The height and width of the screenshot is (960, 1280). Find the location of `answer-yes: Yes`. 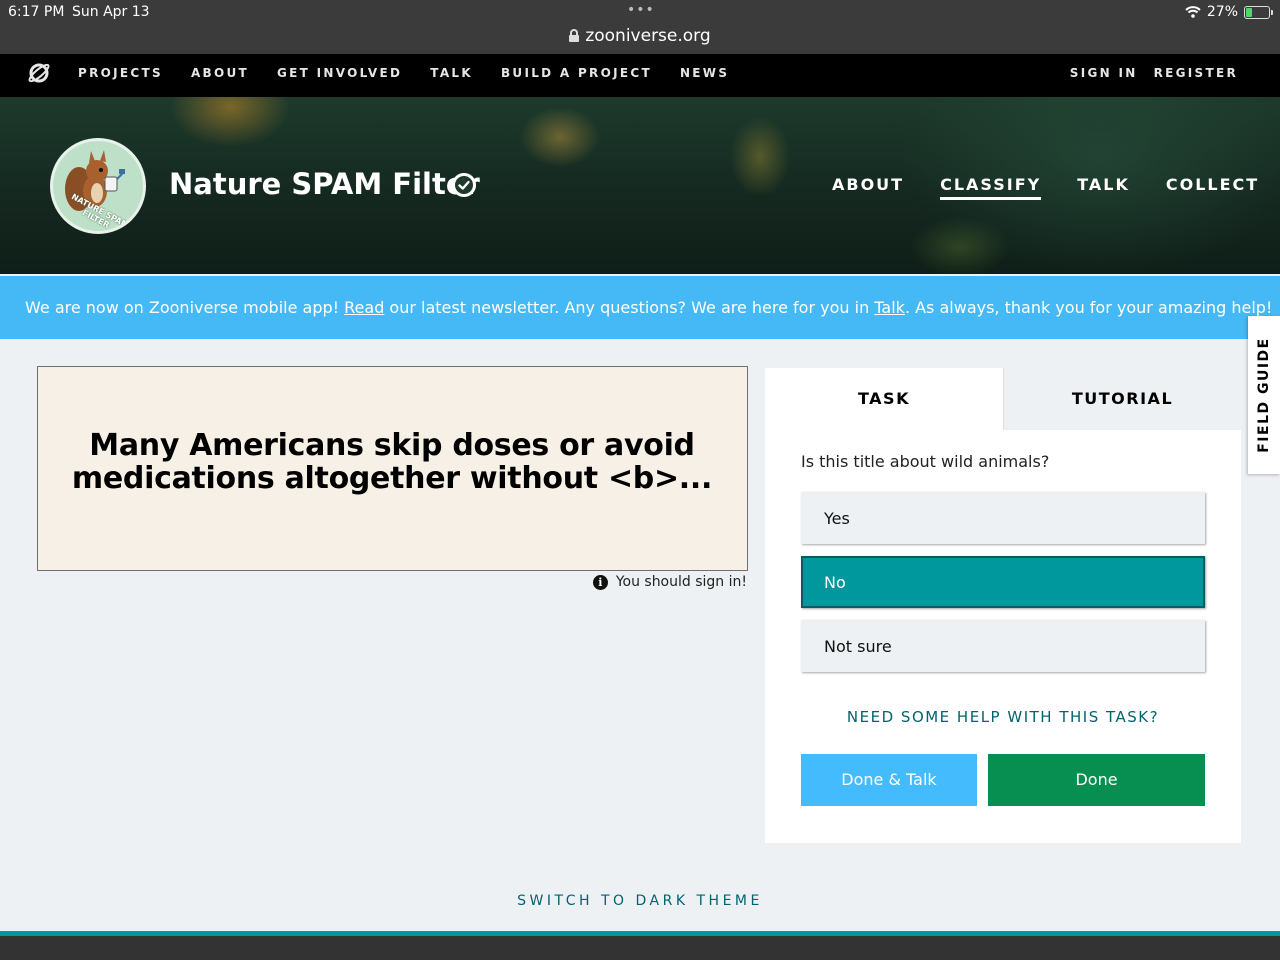

answer-yes: Yes is located at coordinates (1003, 518).